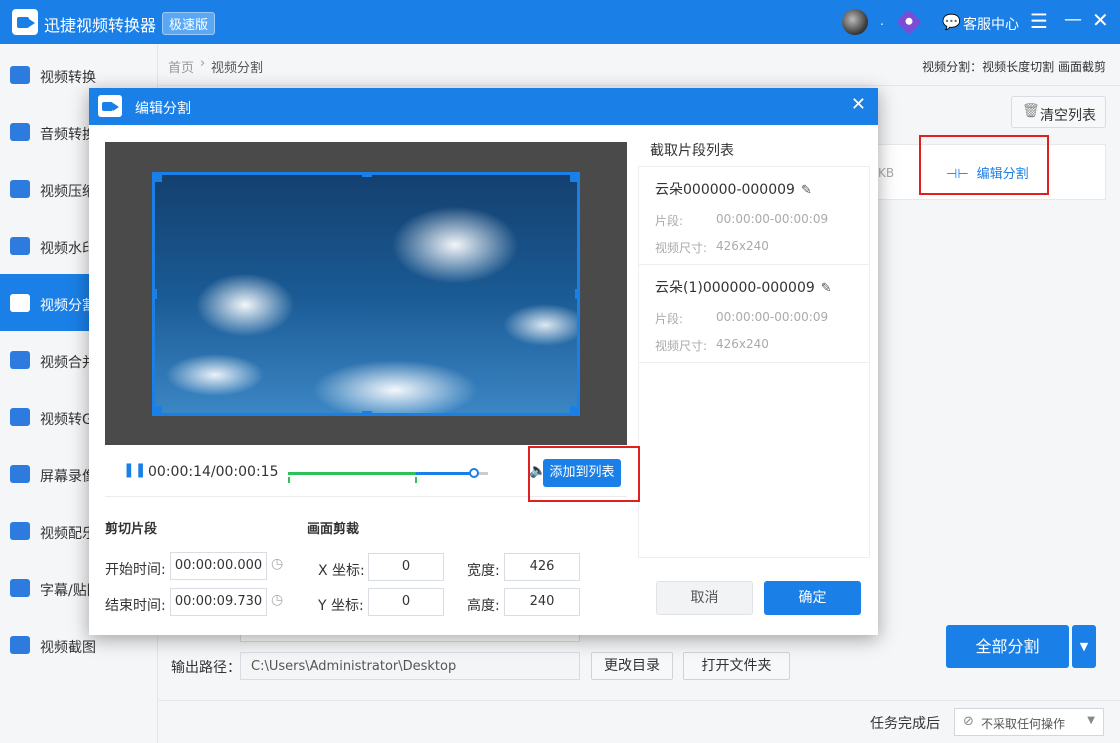  What do you see at coordinates (882, 21) in the screenshot?
I see `user-name: .` at bounding box center [882, 21].